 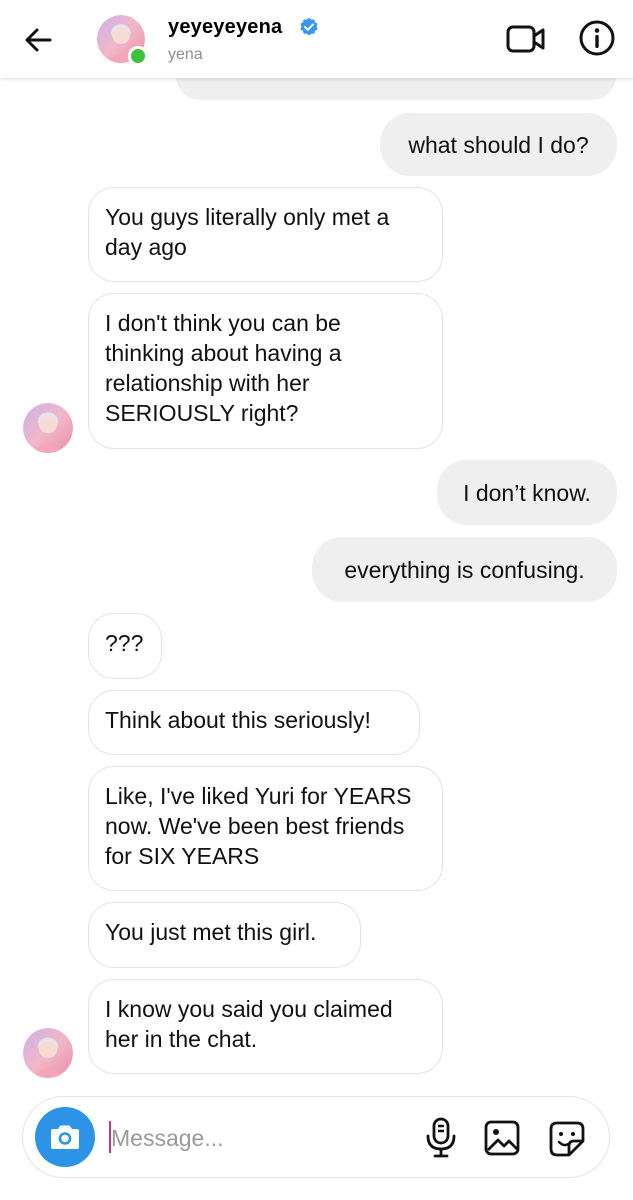 I want to click on outgoing-message: I don’t know., so click(x=527, y=492).